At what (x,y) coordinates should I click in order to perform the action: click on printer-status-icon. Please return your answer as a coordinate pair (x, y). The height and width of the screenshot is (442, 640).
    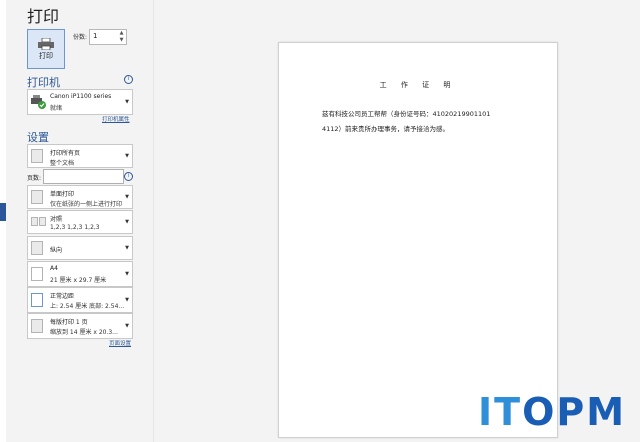
    Looking at the image, I should click on (38, 102).